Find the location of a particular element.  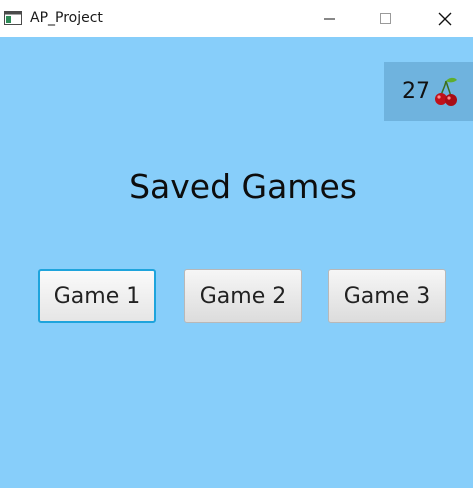

minimize-button is located at coordinates (330, 18).